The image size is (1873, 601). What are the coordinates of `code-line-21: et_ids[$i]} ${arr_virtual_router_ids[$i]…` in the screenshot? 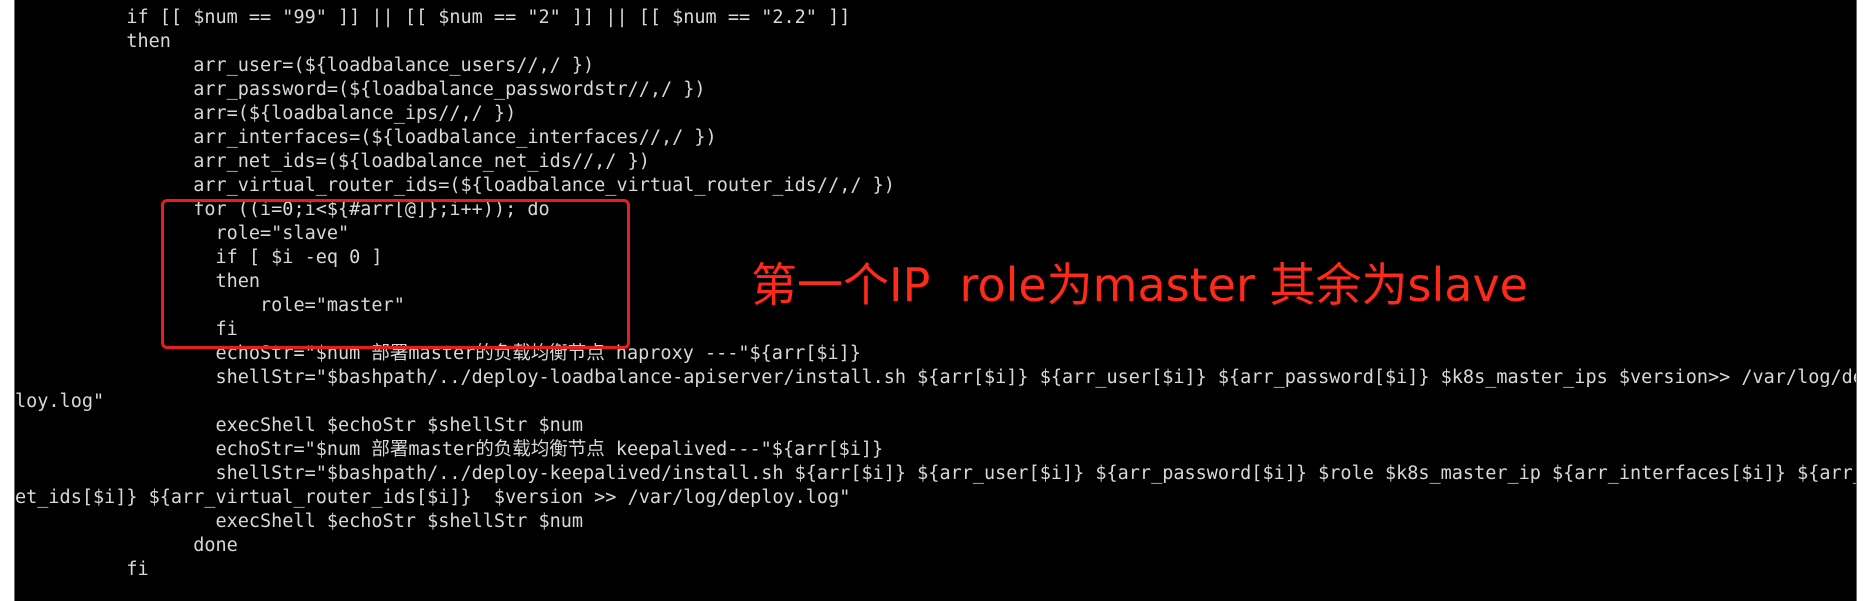 It's located at (433, 497).